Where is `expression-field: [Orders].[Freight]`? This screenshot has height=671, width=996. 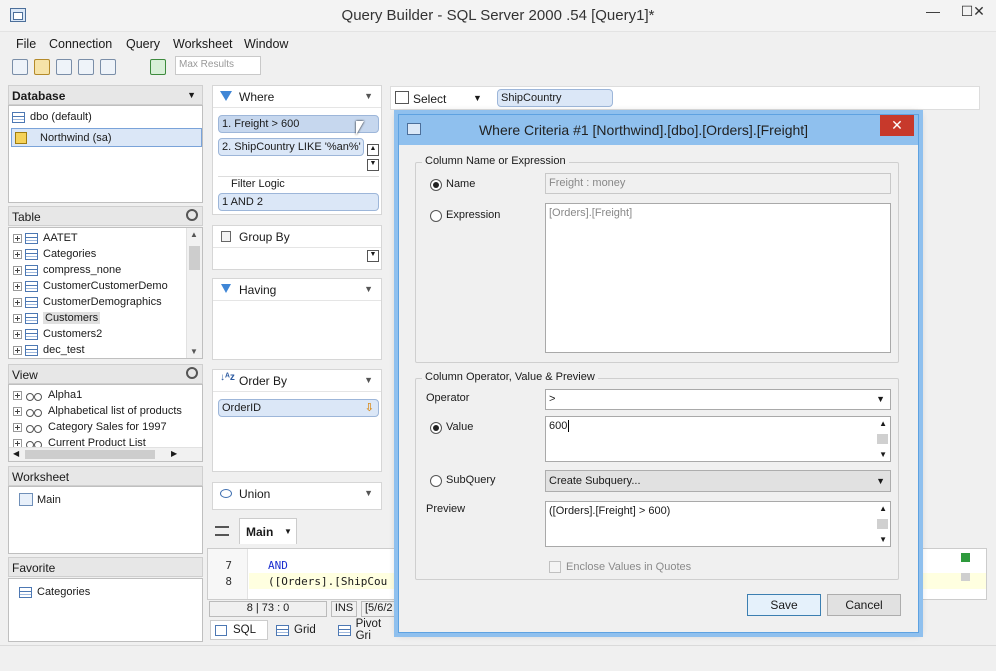
expression-field: [Orders].[Freight] is located at coordinates (718, 278).